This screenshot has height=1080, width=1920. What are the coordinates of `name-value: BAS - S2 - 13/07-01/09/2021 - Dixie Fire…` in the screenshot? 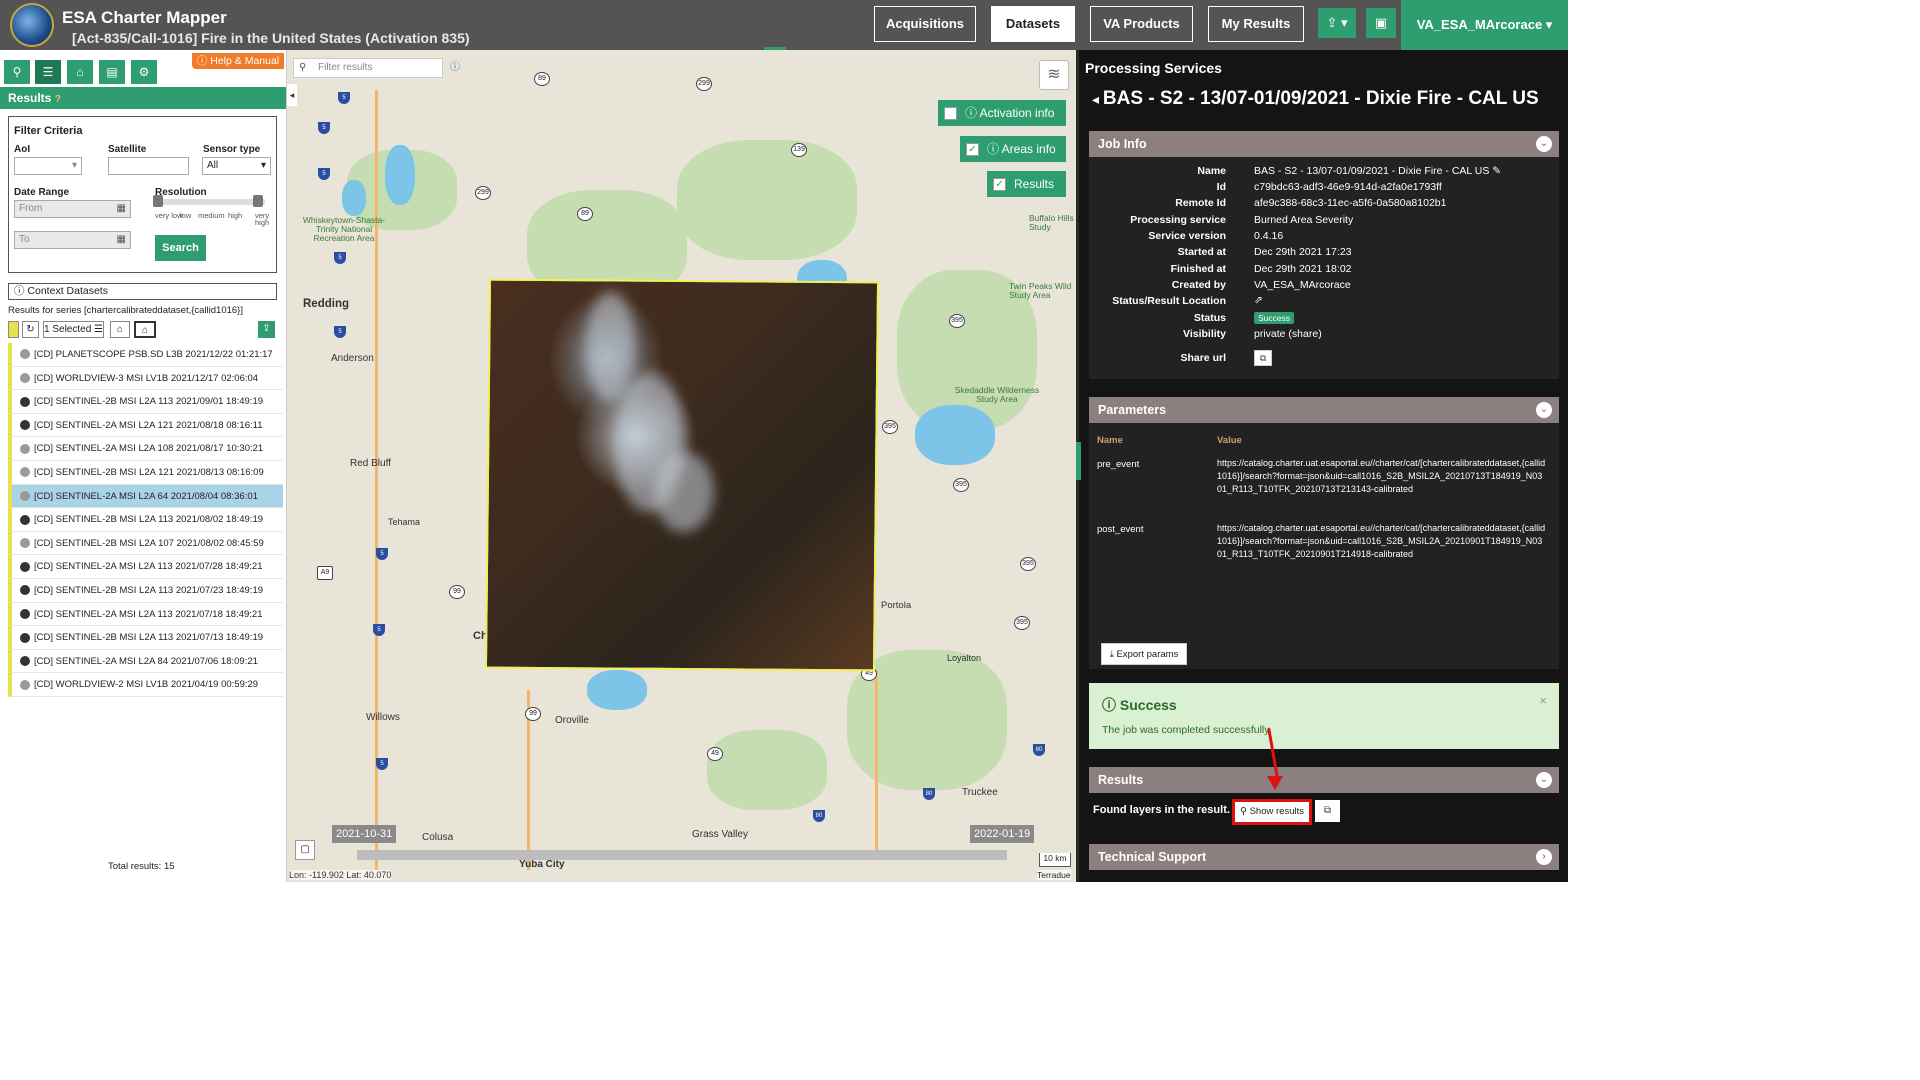 It's located at (1377, 171).